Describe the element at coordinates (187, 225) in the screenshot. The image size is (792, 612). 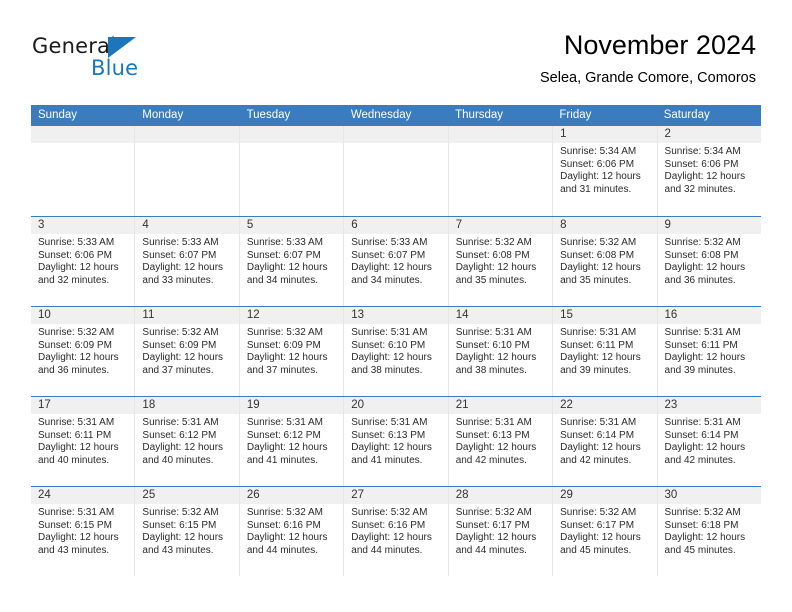
I see `day-number-band: 4` at that location.